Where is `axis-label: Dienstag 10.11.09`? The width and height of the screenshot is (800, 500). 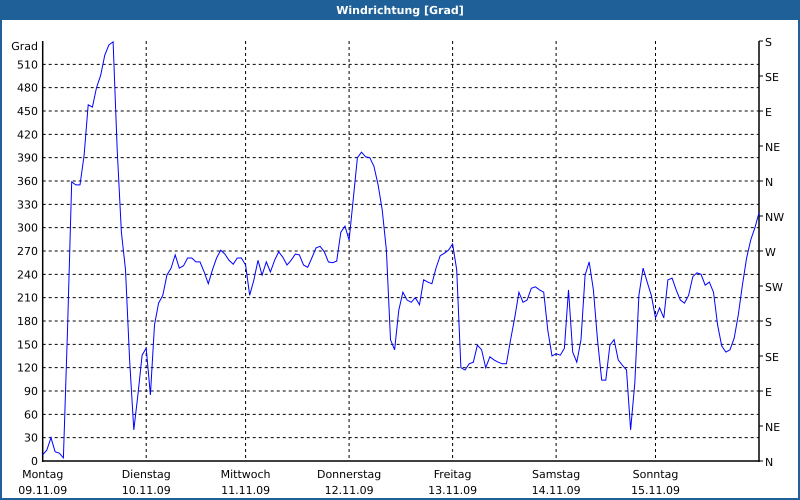 axis-label: Dienstag 10.11.09 is located at coordinates (146, 482).